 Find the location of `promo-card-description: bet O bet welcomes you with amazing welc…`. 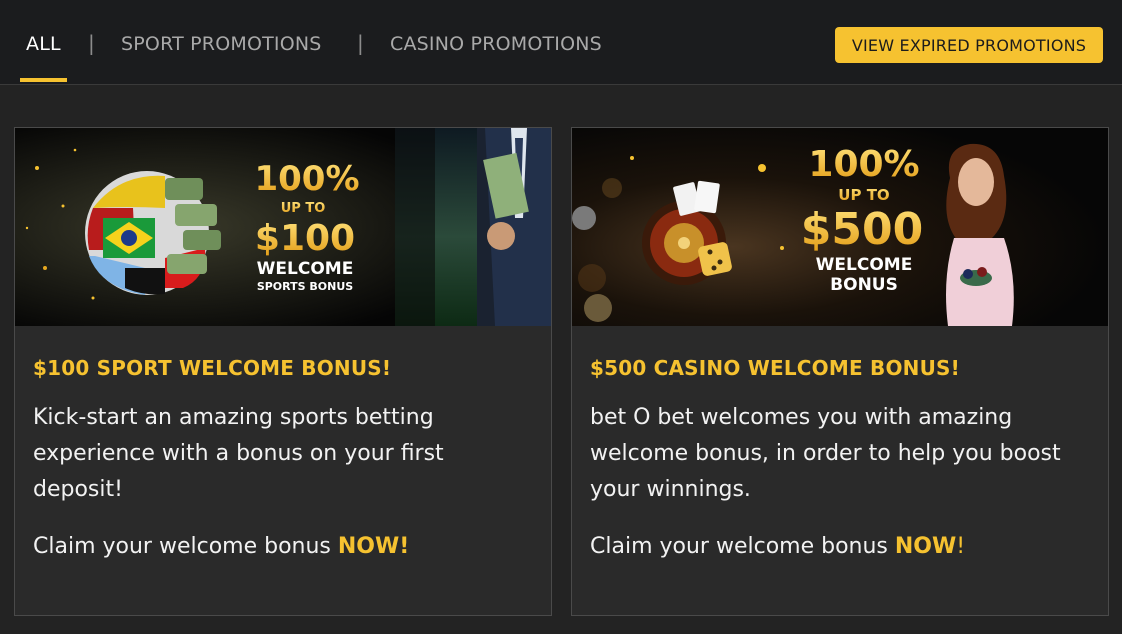

promo-card-description: bet O bet welcomes you with amazing welc… is located at coordinates (825, 453).